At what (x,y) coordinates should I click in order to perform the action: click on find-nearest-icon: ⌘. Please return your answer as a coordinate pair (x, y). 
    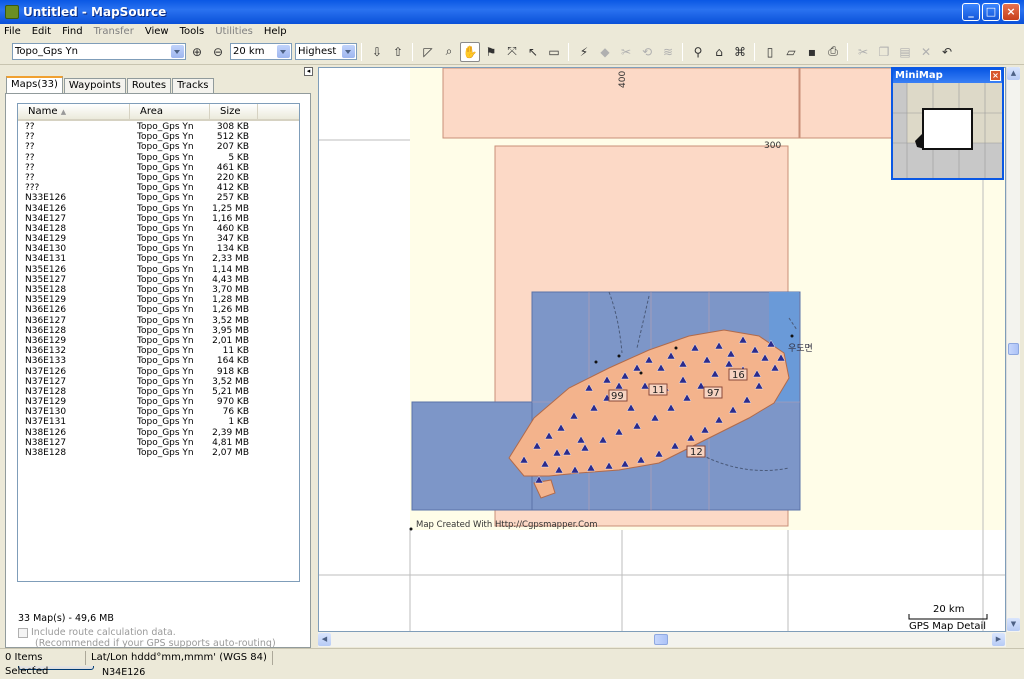
    Looking at the image, I should click on (740, 52).